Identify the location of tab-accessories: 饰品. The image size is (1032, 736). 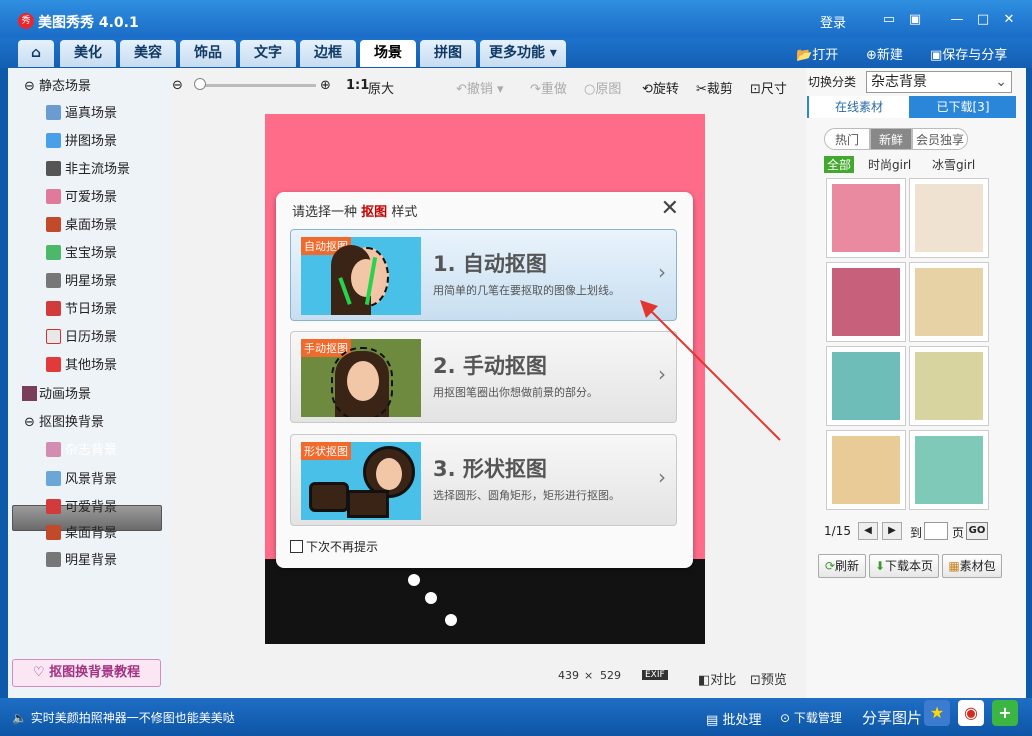
(208, 53).